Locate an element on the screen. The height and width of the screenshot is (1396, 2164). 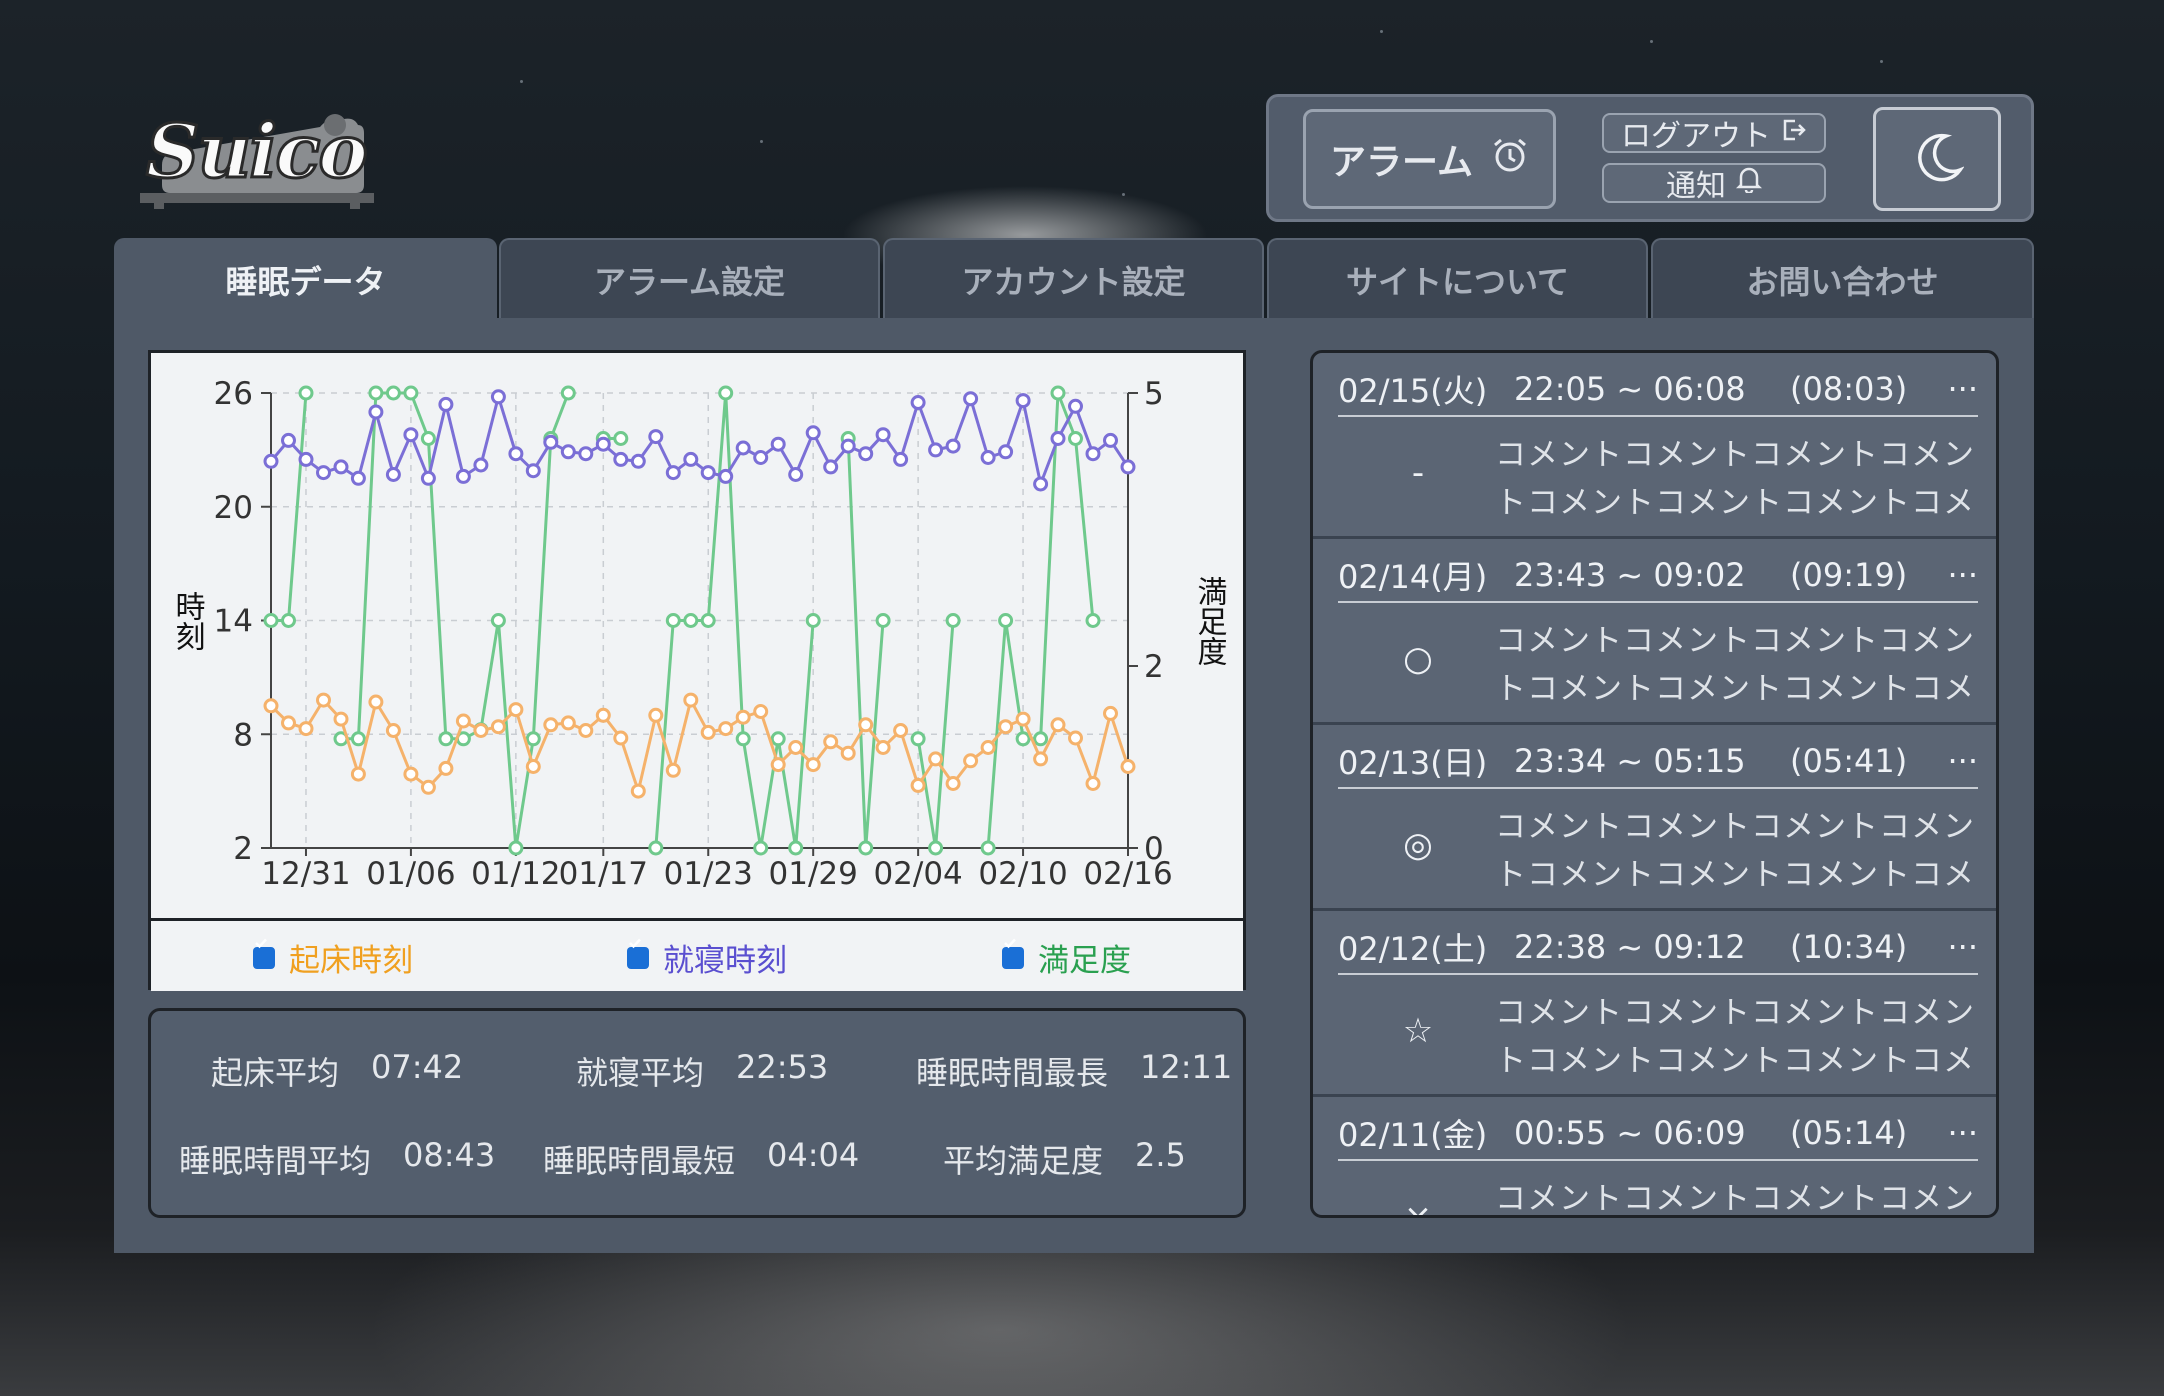
legend-bed: 就寝時刻 is located at coordinates (707, 957).